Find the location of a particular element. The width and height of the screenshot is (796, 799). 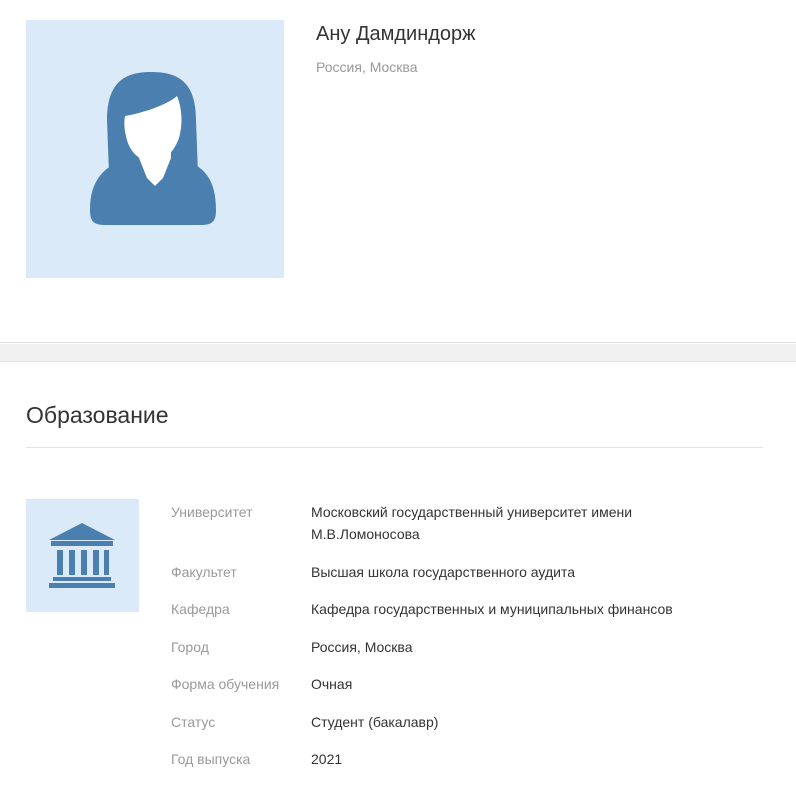

university-building-icon is located at coordinates (82, 555).